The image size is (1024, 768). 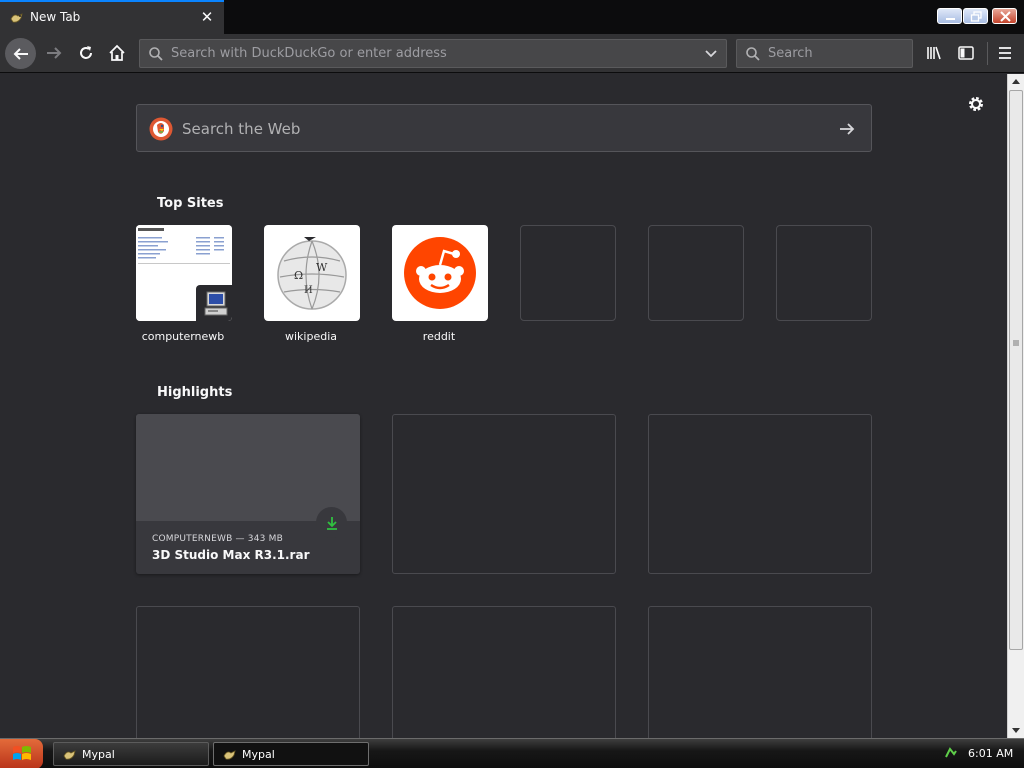 I want to click on address-bar-placeholder: Search with DuckDuckGo or enter address, so click(x=309, y=53).